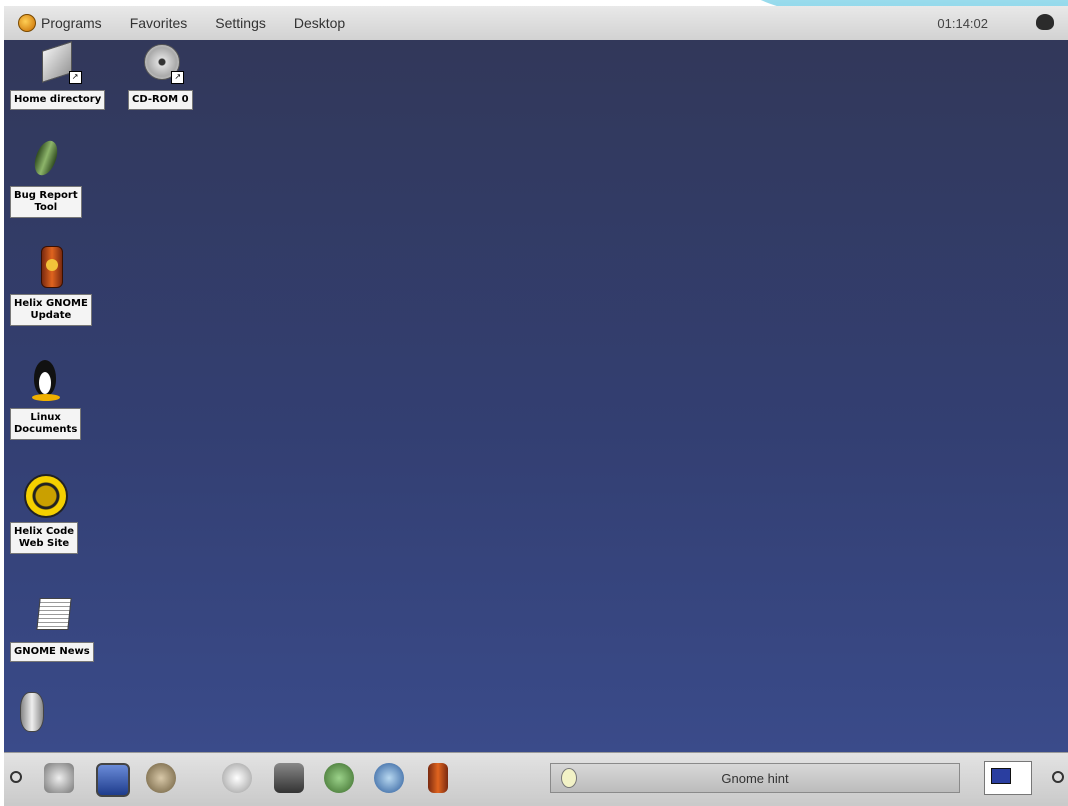 Image resolution: width=1068 pixels, height=806 pixels. Describe the element at coordinates (58, 100) in the screenshot. I see `desktop-icon-label: Home directory` at that location.